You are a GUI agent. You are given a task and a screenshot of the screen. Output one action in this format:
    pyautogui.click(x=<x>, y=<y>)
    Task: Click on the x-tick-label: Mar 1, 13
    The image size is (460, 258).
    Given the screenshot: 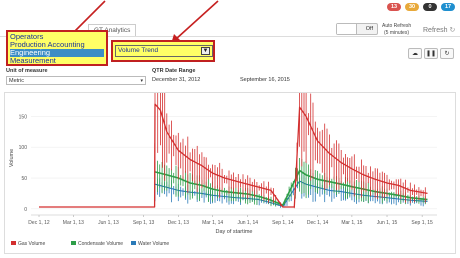 What is the action you would take?
    pyautogui.click(x=73, y=223)
    